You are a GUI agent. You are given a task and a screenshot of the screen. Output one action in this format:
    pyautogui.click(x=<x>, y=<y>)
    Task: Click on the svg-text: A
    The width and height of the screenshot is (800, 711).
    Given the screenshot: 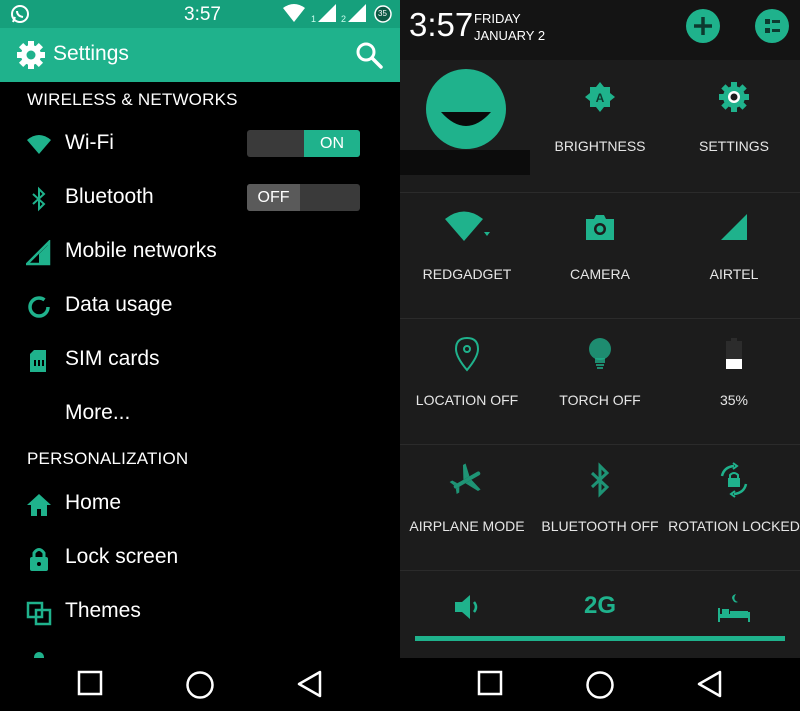 What is the action you would take?
    pyautogui.click(x=600, y=98)
    